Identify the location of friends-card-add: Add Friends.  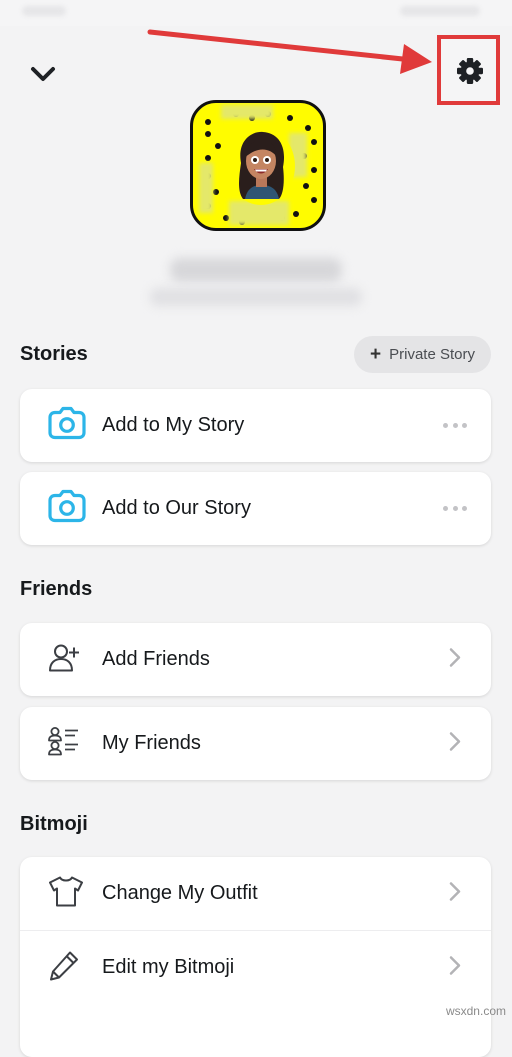
(255, 659).